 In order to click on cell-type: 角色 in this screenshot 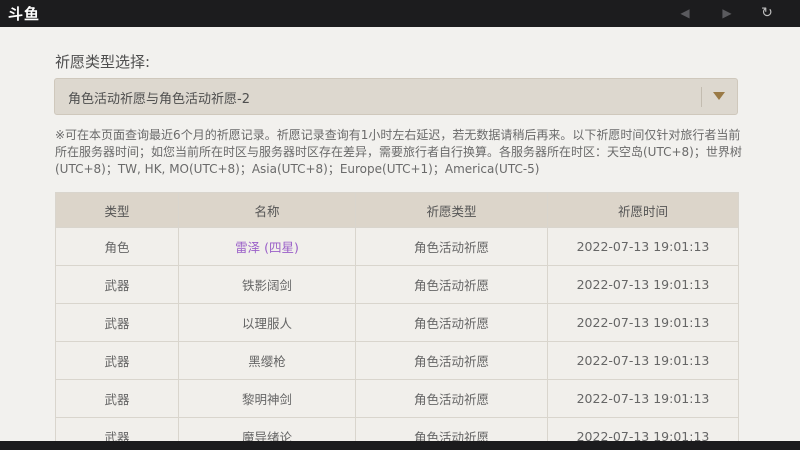, I will do `click(117, 246)`.